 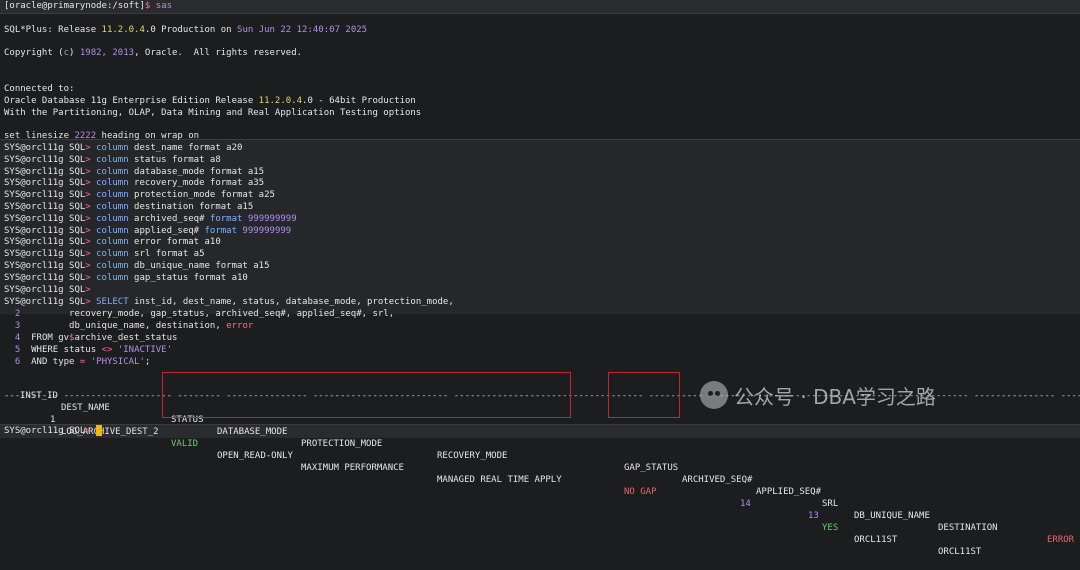 I want to click on column-command-line: SYS@orcl11g SQL> column error format a10, so click(x=112, y=242).